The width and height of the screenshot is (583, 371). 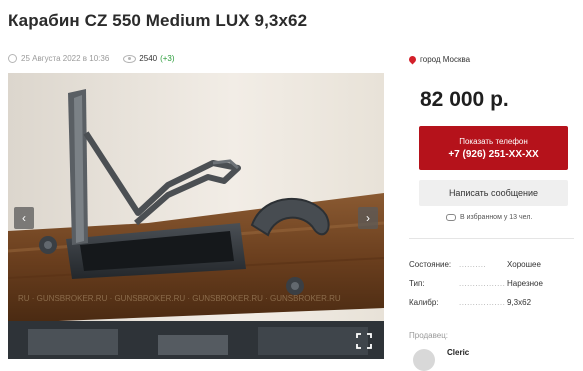 What do you see at coordinates (430, 264) in the screenshot?
I see `property-key: Состояние:` at bounding box center [430, 264].